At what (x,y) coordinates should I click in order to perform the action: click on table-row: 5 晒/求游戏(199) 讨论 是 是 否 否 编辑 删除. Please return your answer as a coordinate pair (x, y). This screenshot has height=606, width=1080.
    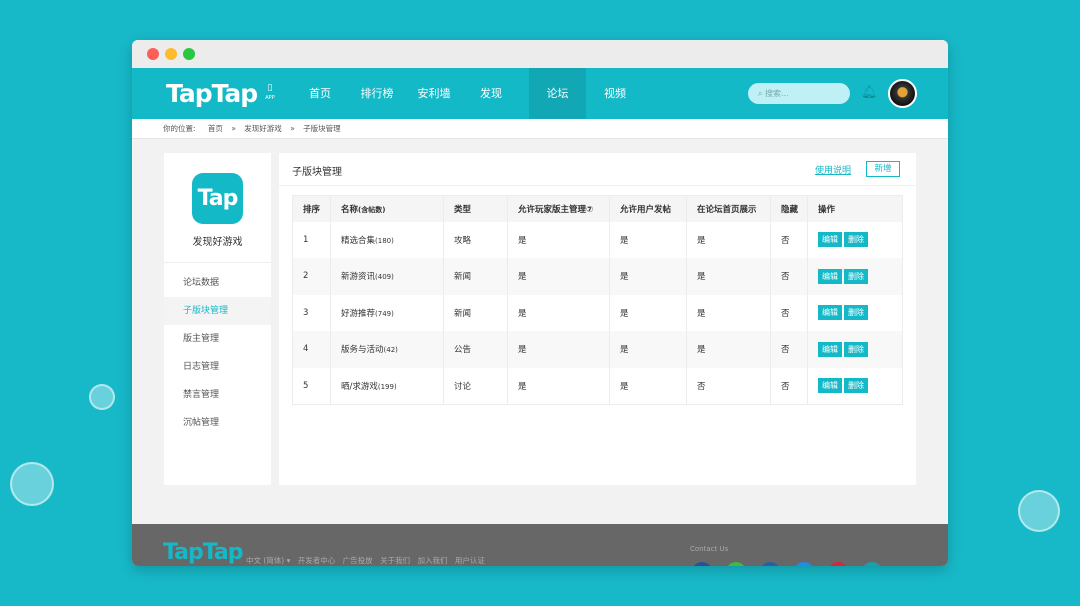
    Looking at the image, I should click on (597, 386).